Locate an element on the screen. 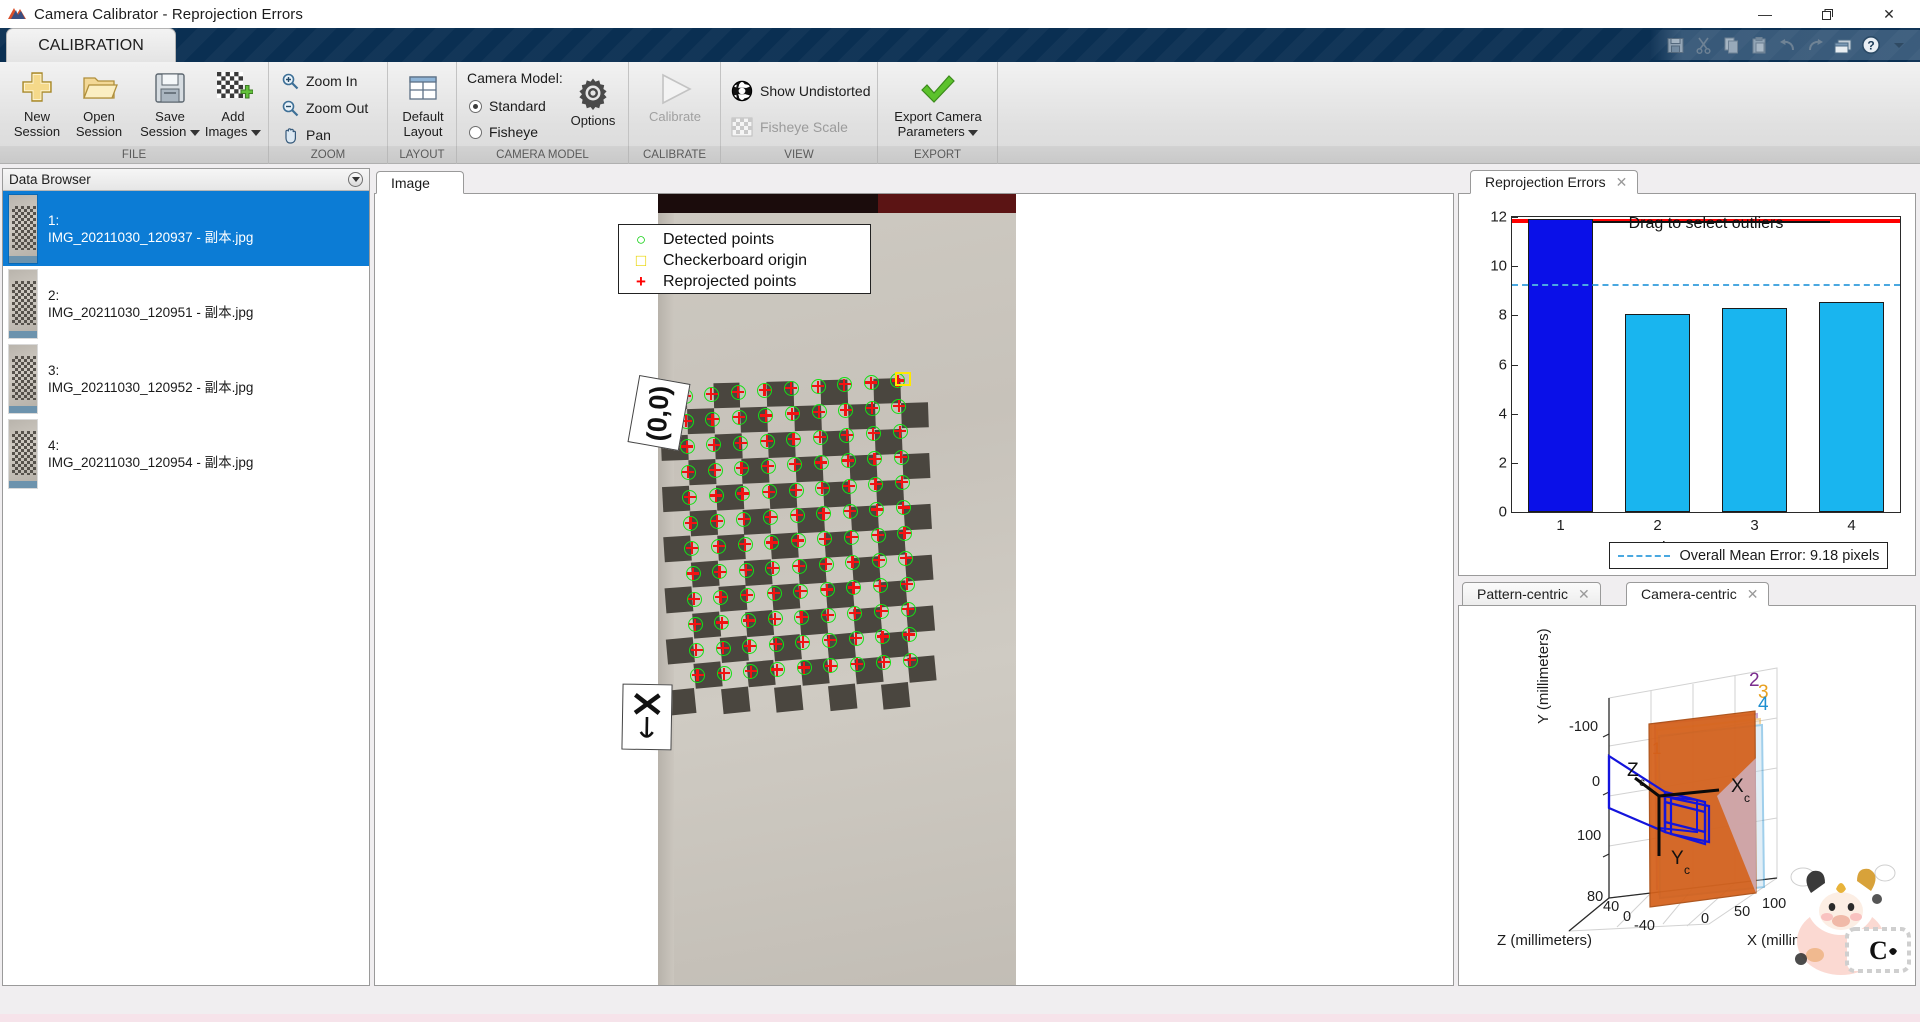 This screenshot has width=1920, height=1022. svg-text: C is located at coordinates (1878, 950).